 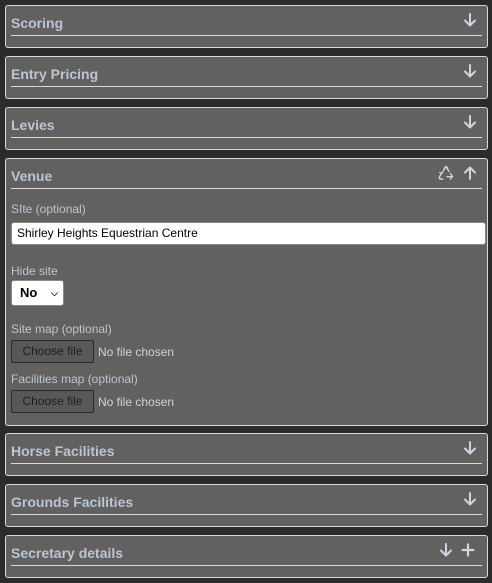 What do you see at coordinates (470, 173) in the screenshot?
I see `arrow-up-icon` at bounding box center [470, 173].